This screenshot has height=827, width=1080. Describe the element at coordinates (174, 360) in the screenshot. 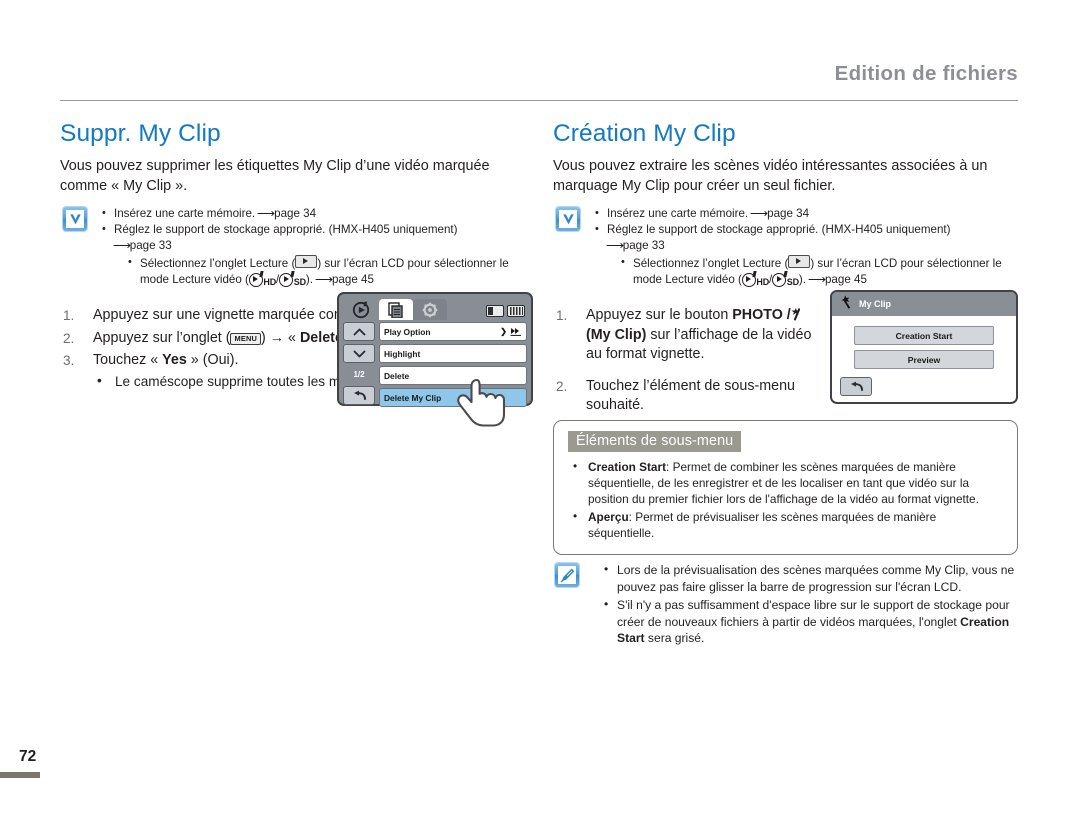

I see `step-3-bold-term: Yes` at that location.